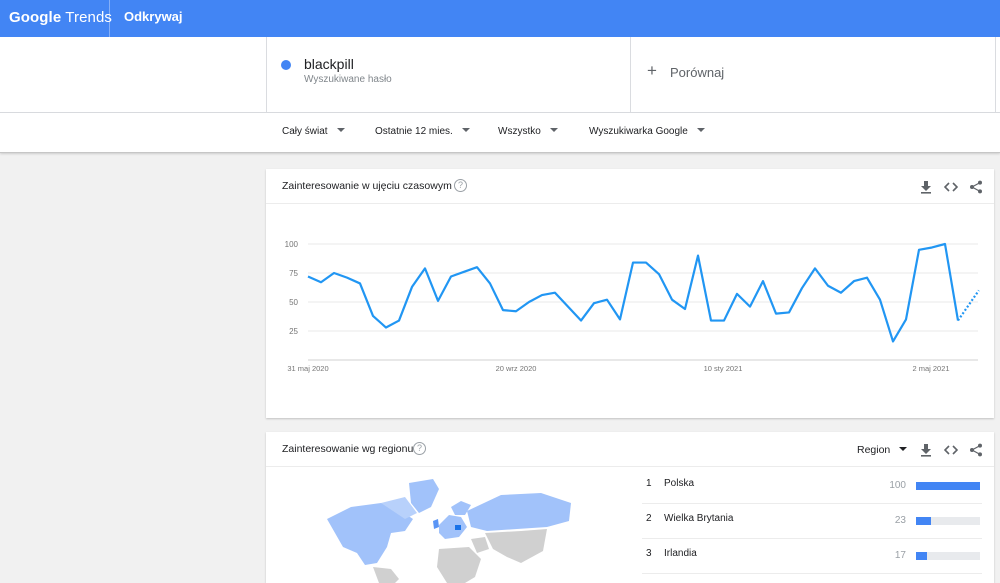 This screenshot has width=1000, height=583. I want to click on x-tick-label: 2 maj 2021, so click(930, 368).